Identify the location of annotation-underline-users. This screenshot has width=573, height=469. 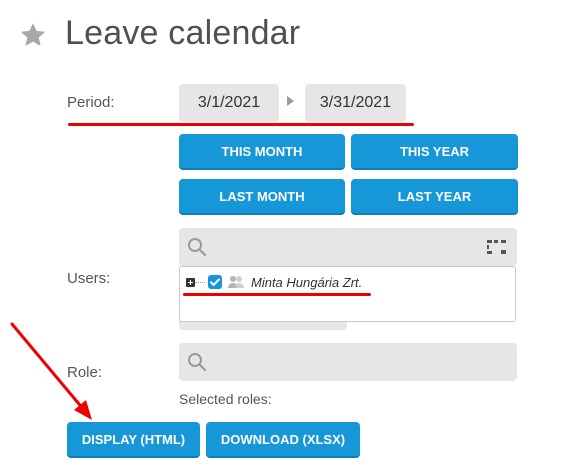
(277, 294).